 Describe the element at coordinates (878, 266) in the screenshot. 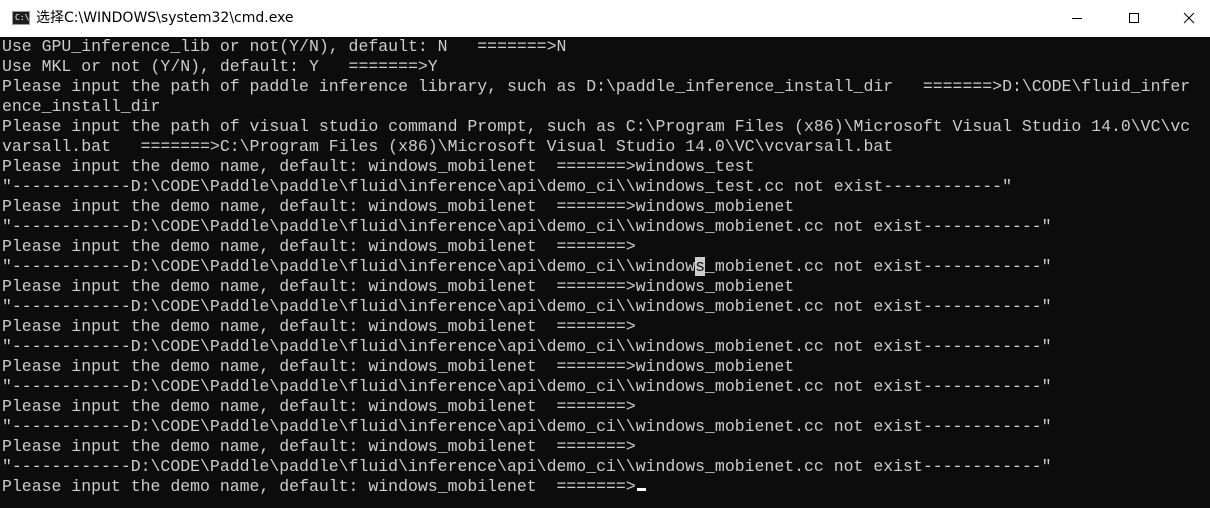

I see `selection-suffix: _mobienet.cc not exist------------"` at that location.